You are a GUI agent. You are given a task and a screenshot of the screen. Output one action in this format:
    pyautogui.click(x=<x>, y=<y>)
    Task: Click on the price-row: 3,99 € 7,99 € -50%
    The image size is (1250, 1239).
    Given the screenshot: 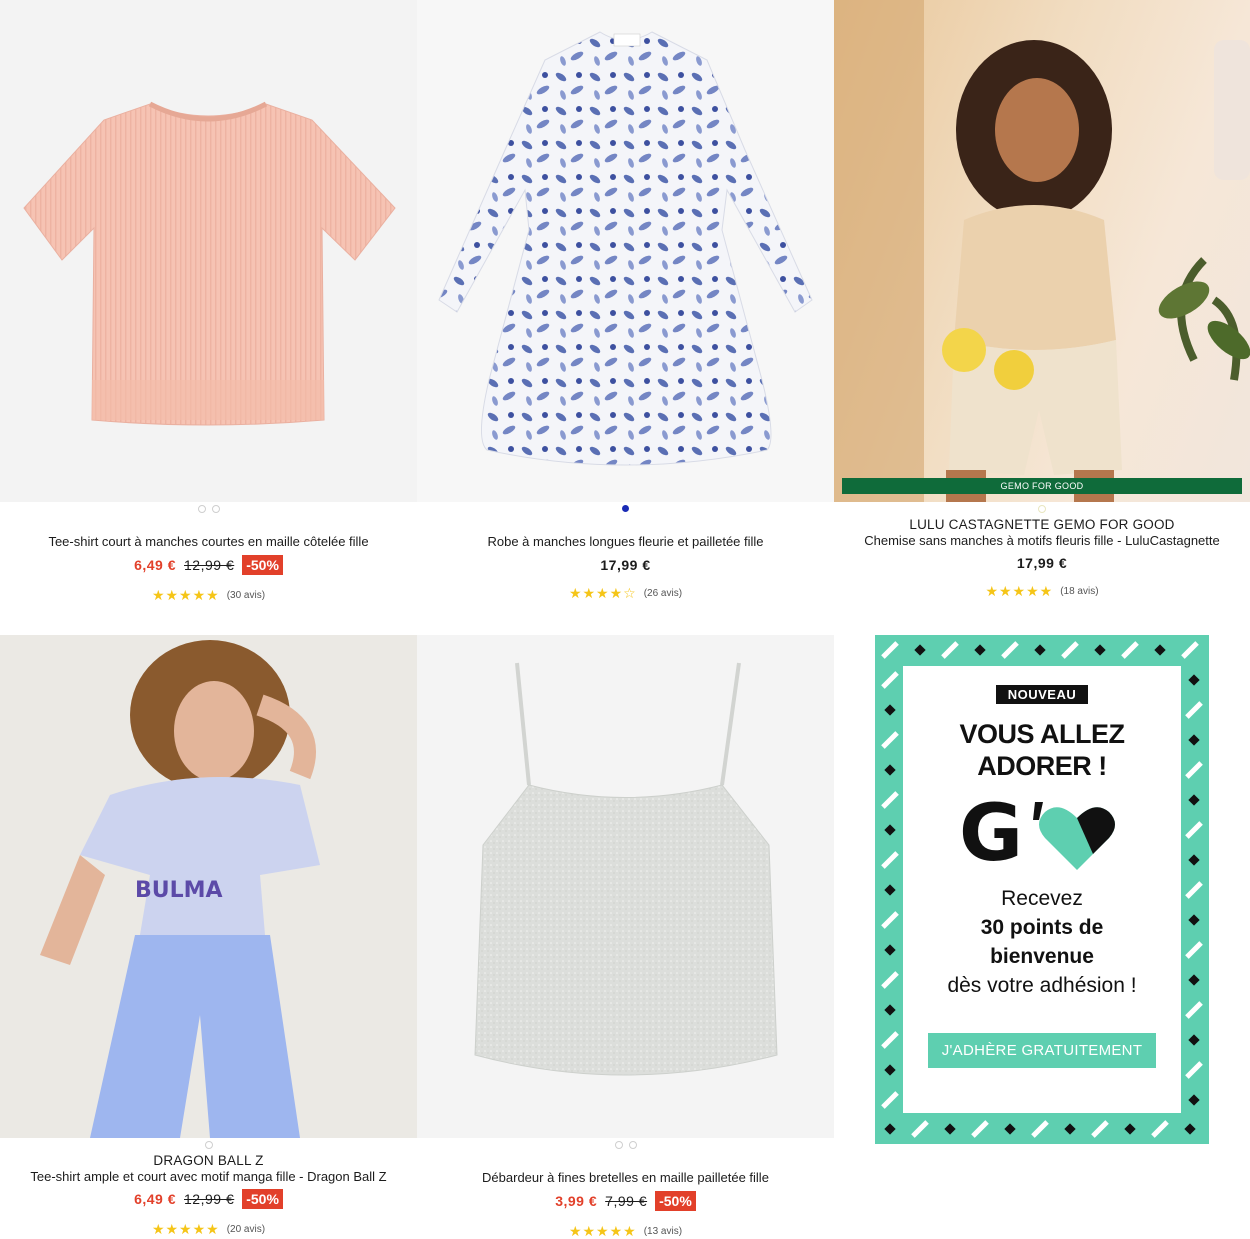 What is the action you would take?
    pyautogui.click(x=625, y=1201)
    